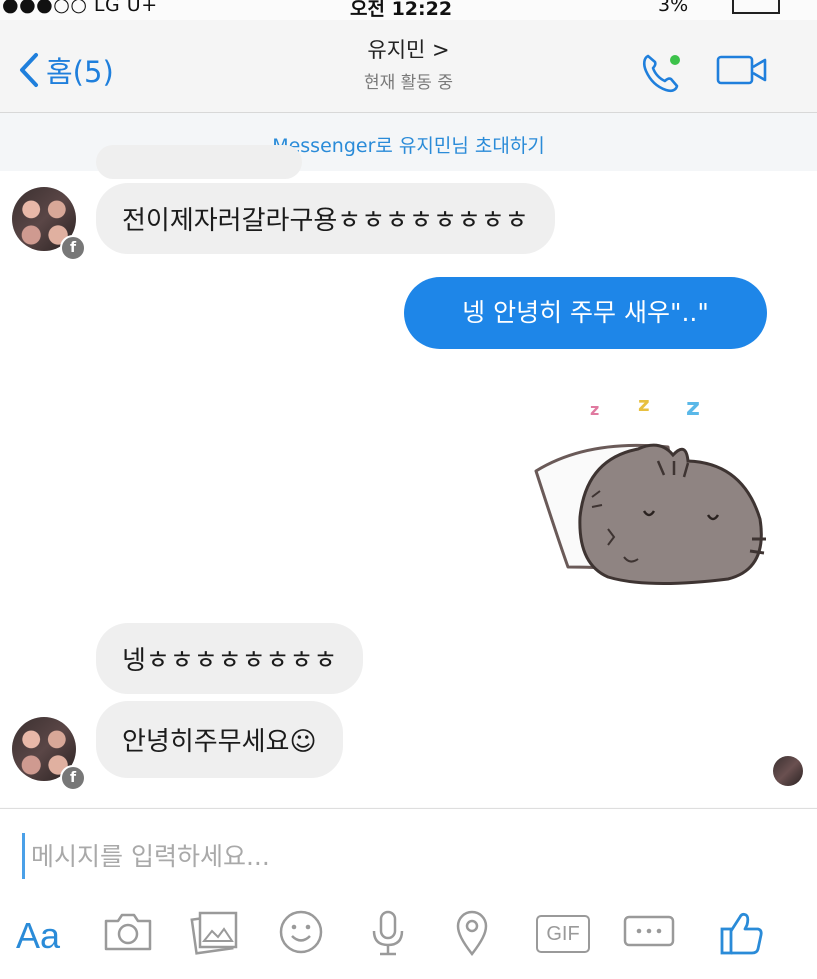 The height and width of the screenshot is (979, 817). Describe the element at coordinates (128, 931) in the screenshot. I see `camera-icon` at that location.